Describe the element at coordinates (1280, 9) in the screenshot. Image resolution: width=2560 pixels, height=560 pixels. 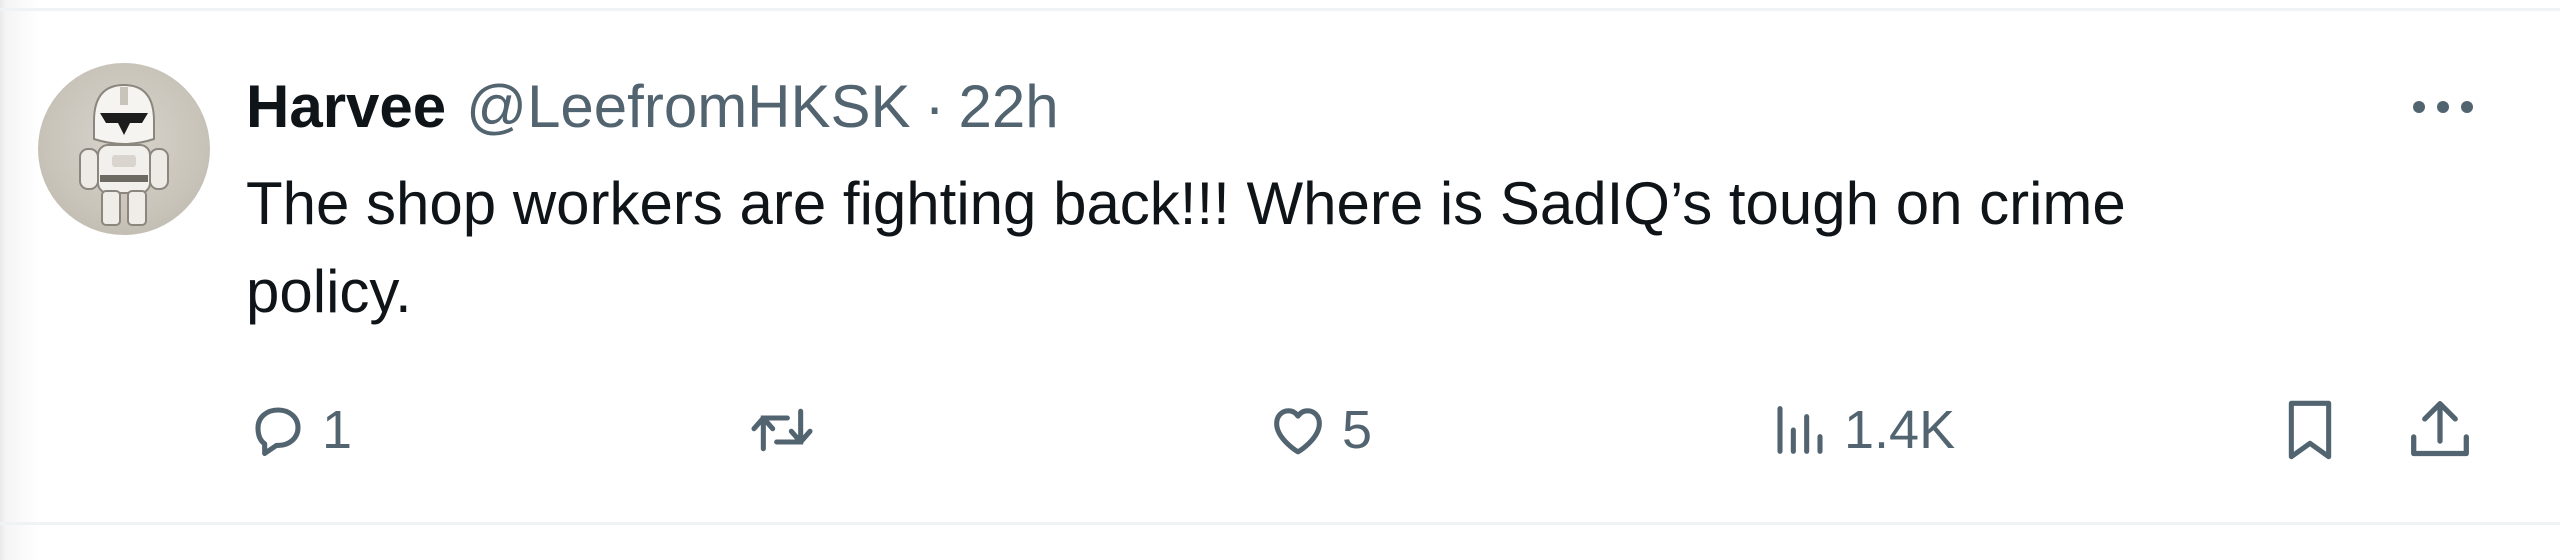
I see `top-divider` at that location.